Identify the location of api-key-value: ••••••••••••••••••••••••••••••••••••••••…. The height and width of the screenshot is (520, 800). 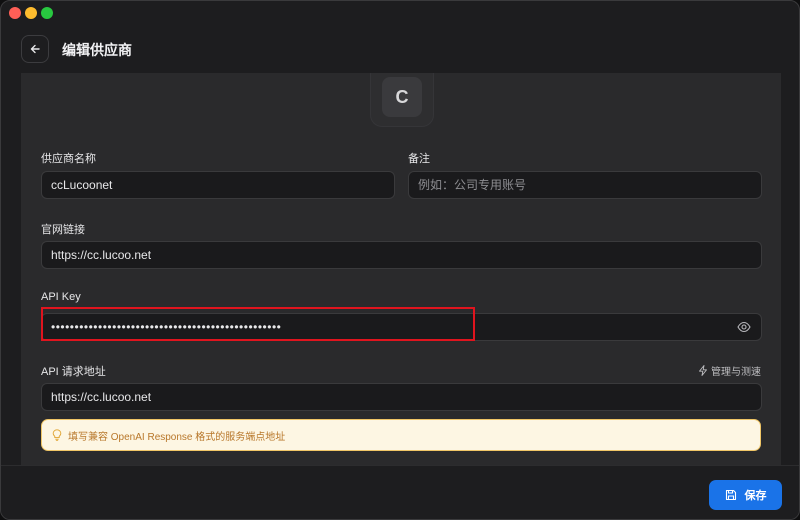
(166, 327).